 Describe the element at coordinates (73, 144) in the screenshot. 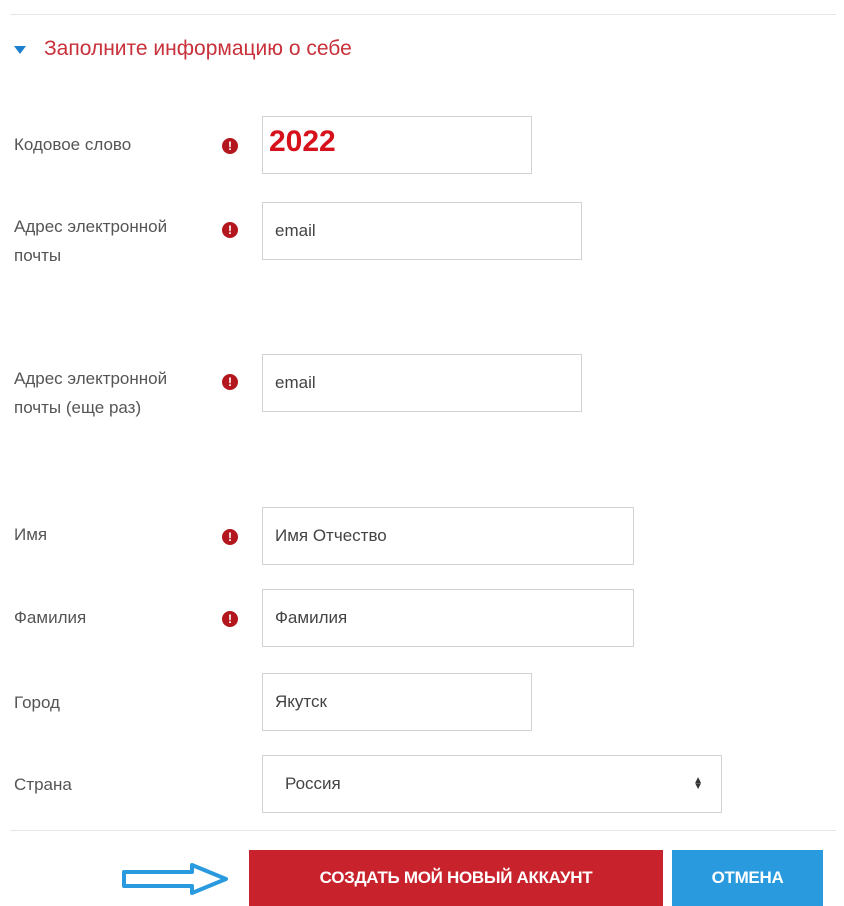

I see `field-label-codeword: Кодовое слово` at that location.